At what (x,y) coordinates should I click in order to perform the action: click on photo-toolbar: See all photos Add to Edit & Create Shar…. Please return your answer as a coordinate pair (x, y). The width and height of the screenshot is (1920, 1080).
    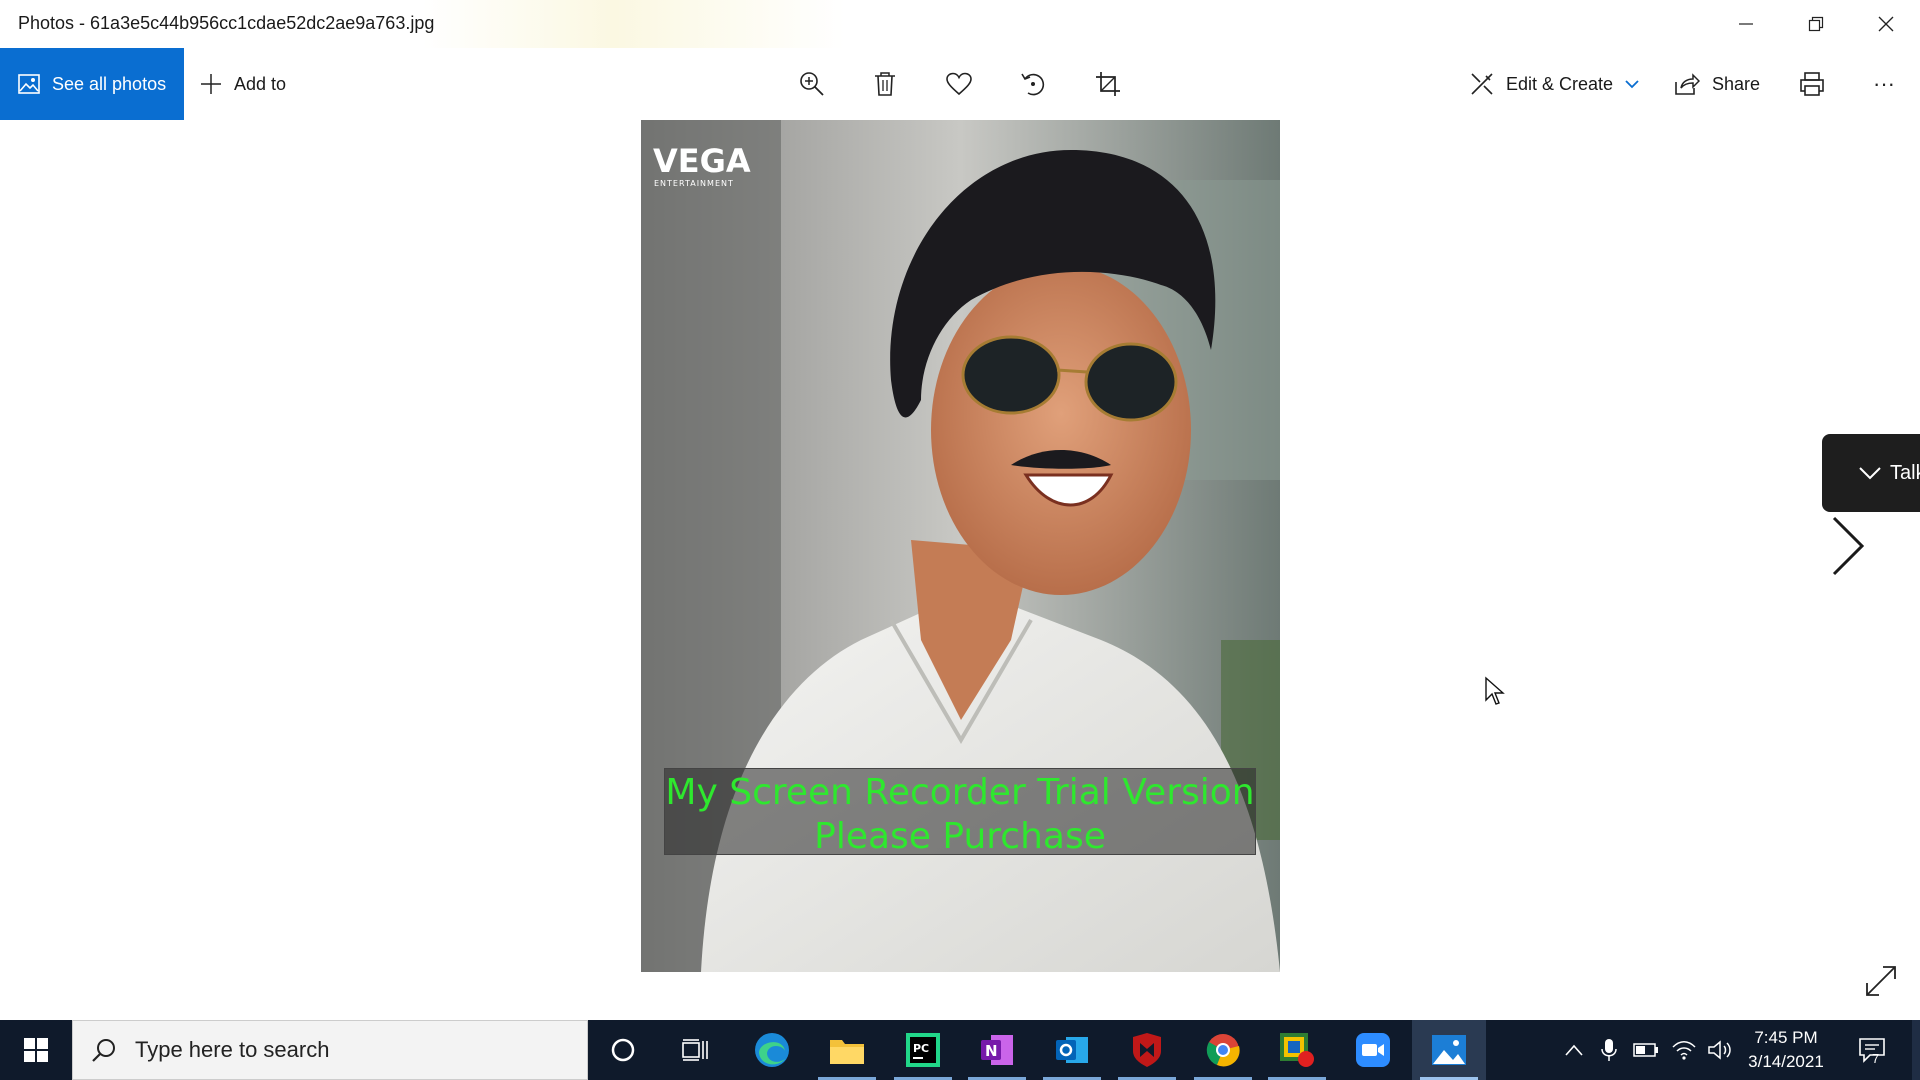
    Looking at the image, I should click on (960, 84).